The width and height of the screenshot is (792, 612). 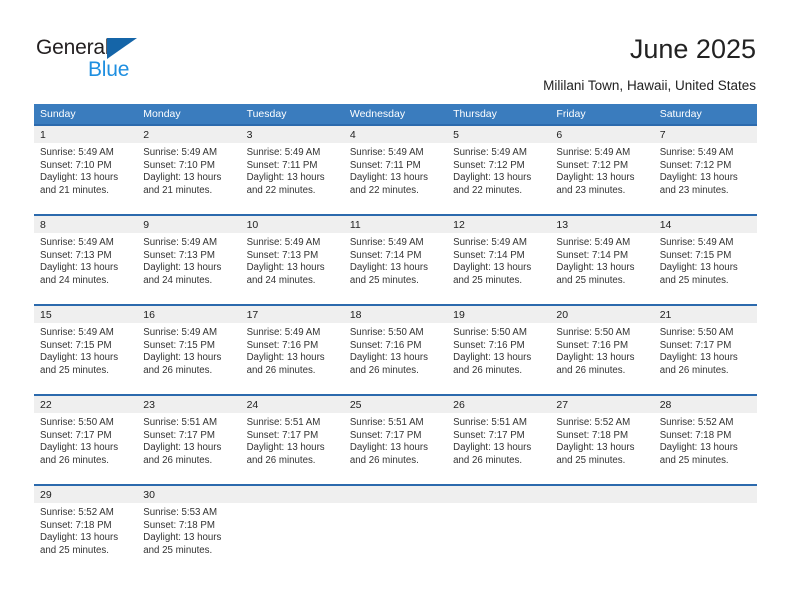 I want to click on day-number: 30, so click(x=188, y=494).